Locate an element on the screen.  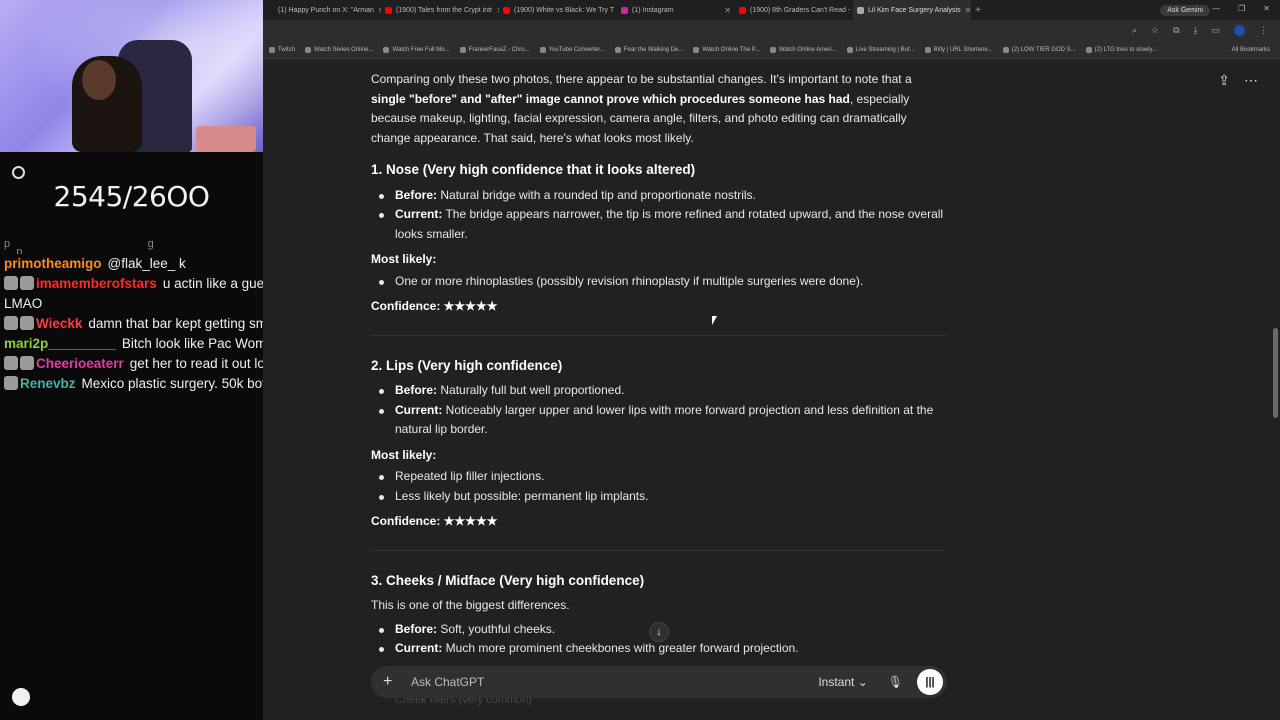
chat-username: Cheerioeaterr is located at coordinates (80, 363).